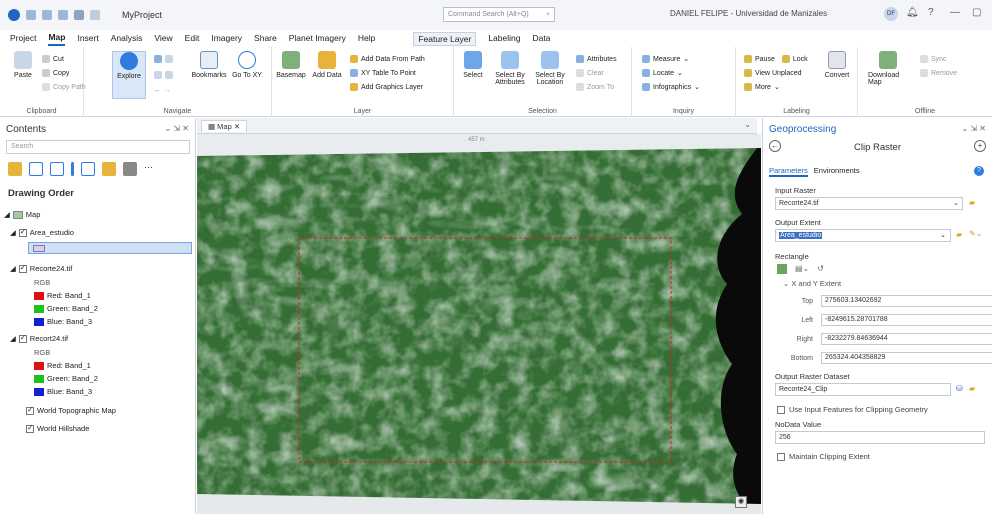  I want to click on add-data-from-path-button: Add Data From Path, so click(387, 59).